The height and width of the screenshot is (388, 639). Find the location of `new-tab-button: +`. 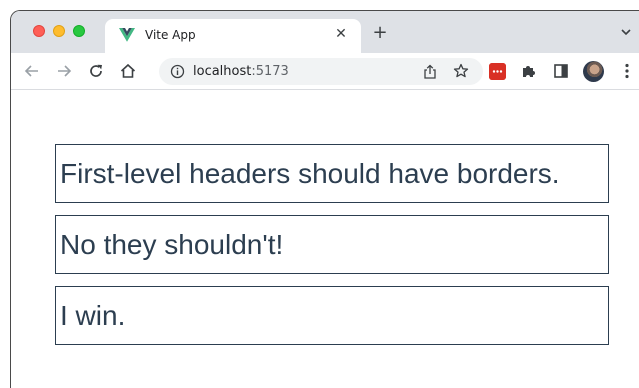

new-tab-button: + is located at coordinates (380, 33).